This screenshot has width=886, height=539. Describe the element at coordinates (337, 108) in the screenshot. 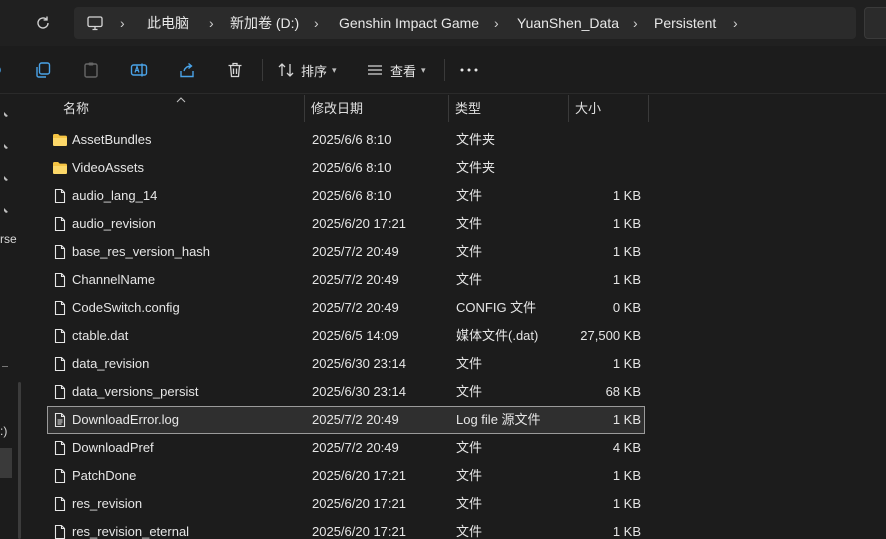

I see `column-header-modified: 修改日期` at that location.